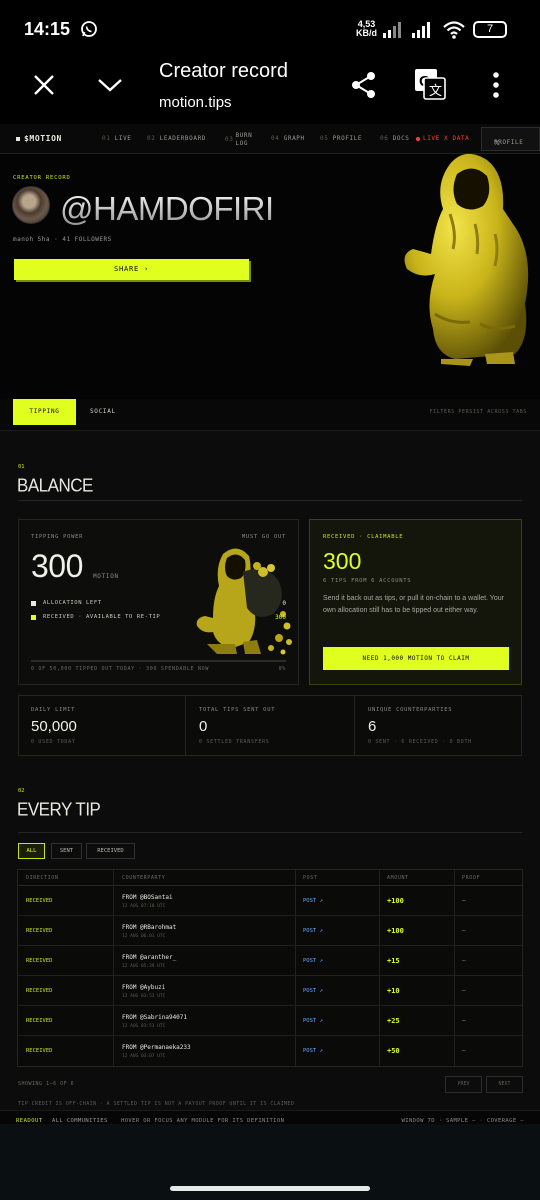 Image resolution: width=540 pixels, height=1200 pixels. I want to click on tipping-power-unit: MOTION, so click(106, 576).